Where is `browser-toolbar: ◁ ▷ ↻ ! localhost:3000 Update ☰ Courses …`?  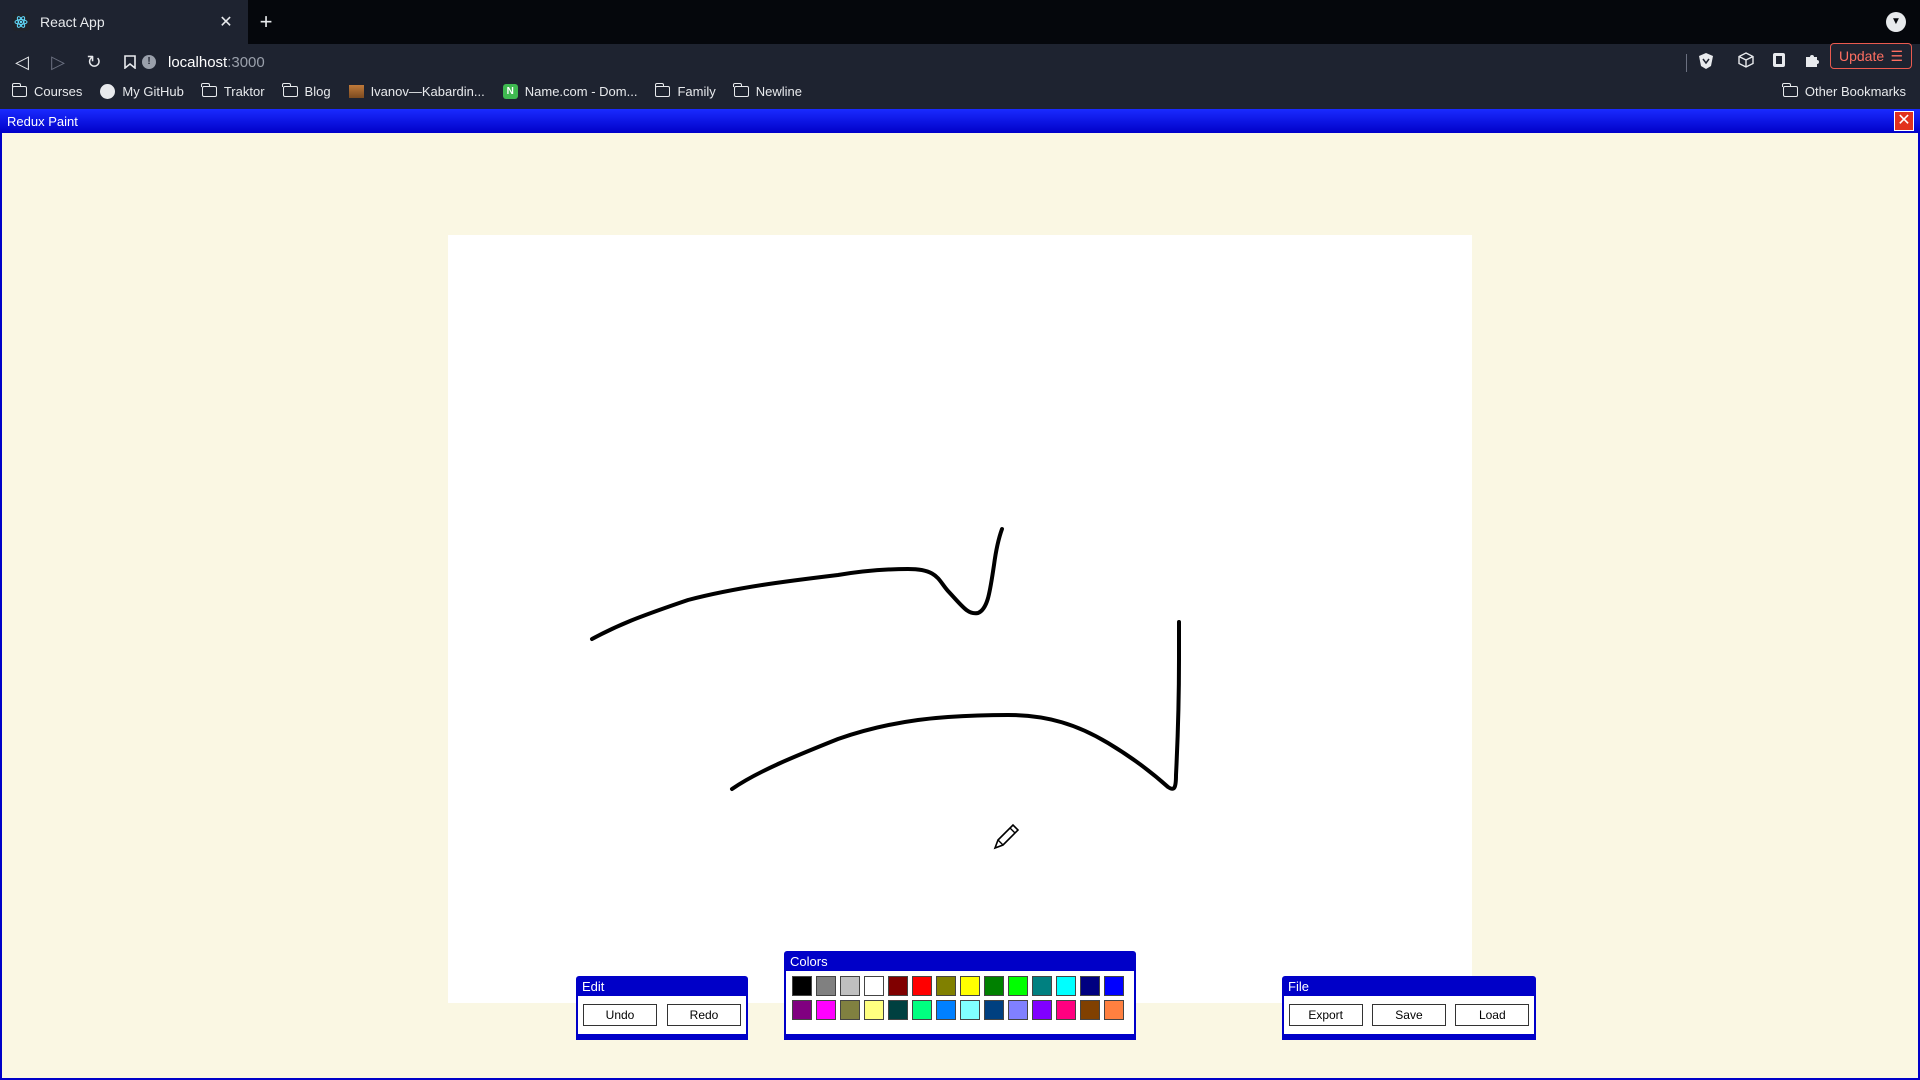 browser-toolbar: ◁ ▷ ↻ ! localhost:3000 Update ☰ Courses … is located at coordinates (960, 77).